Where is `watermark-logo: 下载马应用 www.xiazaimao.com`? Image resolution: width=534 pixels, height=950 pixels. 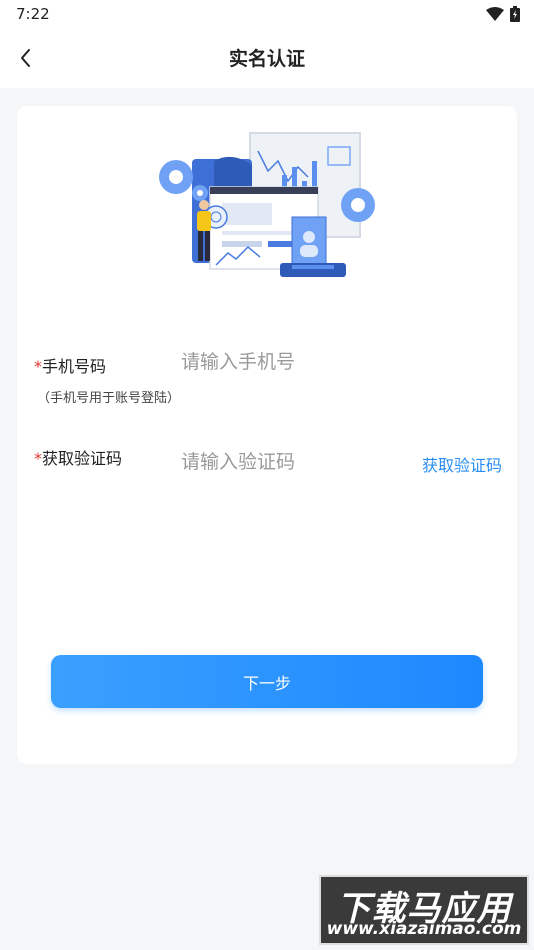 watermark-logo: 下载马应用 www.xiazaimao.com is located at coordinates (424, 910).